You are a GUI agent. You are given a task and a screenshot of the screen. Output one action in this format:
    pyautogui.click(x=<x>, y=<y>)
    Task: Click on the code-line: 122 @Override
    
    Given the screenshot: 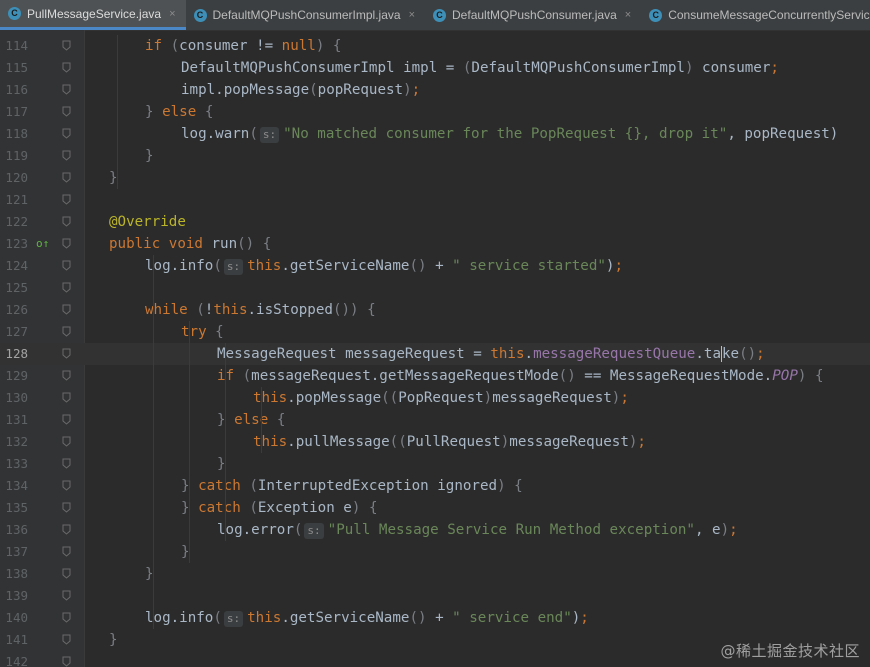 What is the action you would take?
    pyautogui.click(x=435, y=222)
    